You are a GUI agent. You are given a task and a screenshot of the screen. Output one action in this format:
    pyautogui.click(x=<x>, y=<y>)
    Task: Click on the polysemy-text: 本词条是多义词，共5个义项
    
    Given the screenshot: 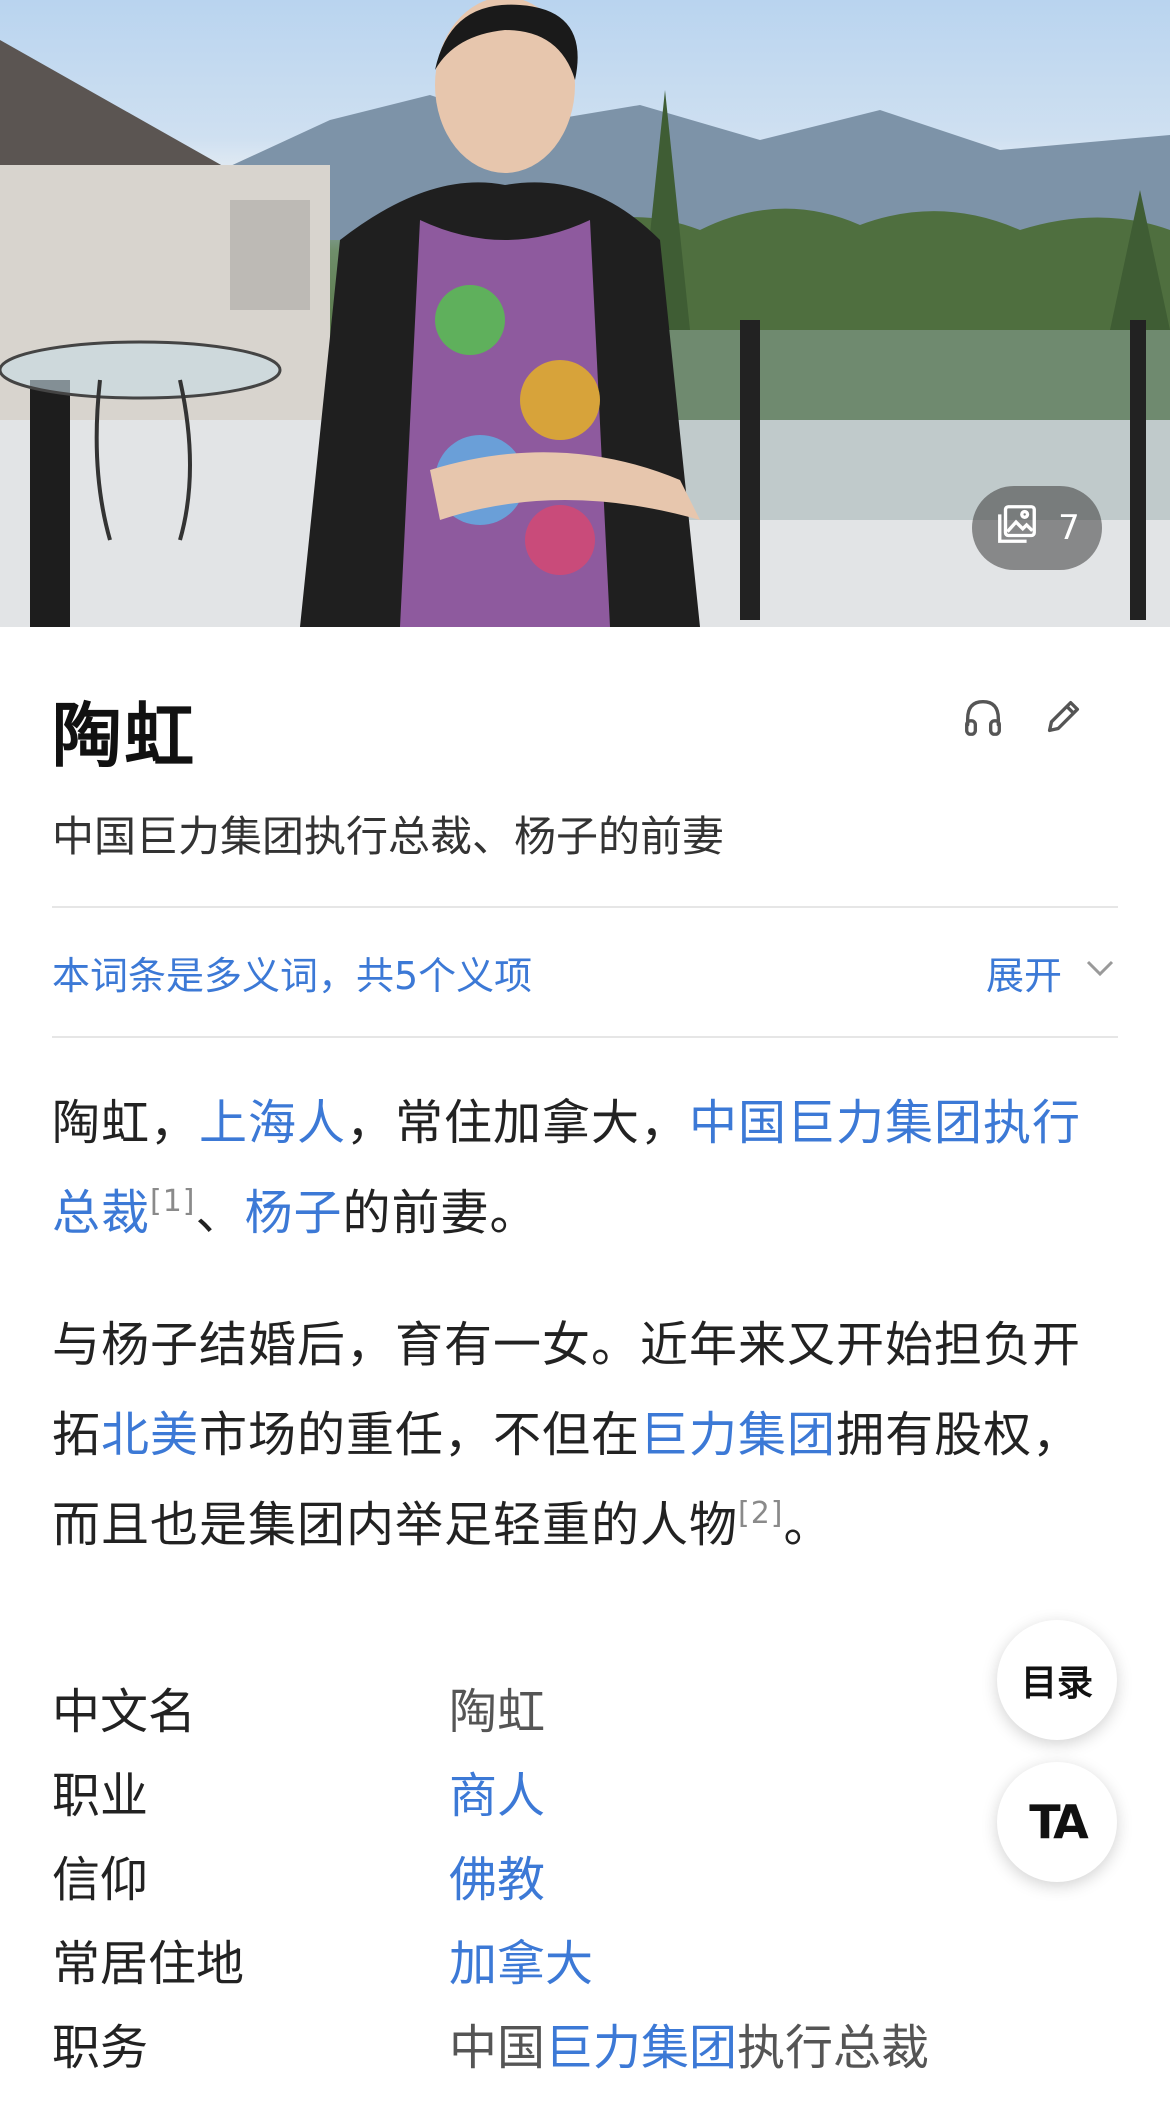 What is the action you would take?
    pyautogui.click(x=292, y=972)
    